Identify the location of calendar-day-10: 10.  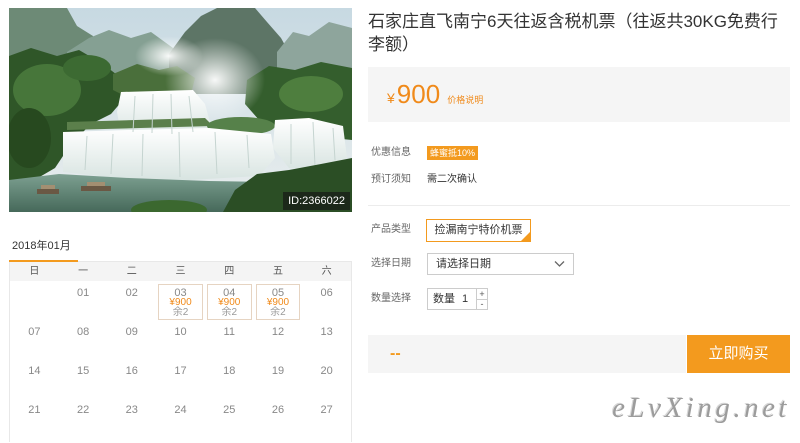
(180, 339).